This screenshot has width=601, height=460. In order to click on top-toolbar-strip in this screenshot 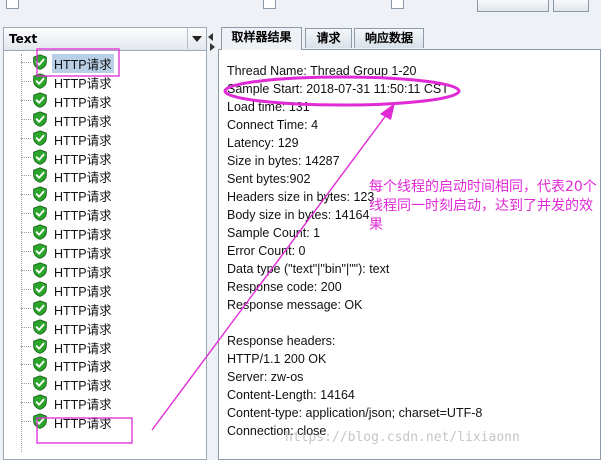, I will do `click(300, 13)`.